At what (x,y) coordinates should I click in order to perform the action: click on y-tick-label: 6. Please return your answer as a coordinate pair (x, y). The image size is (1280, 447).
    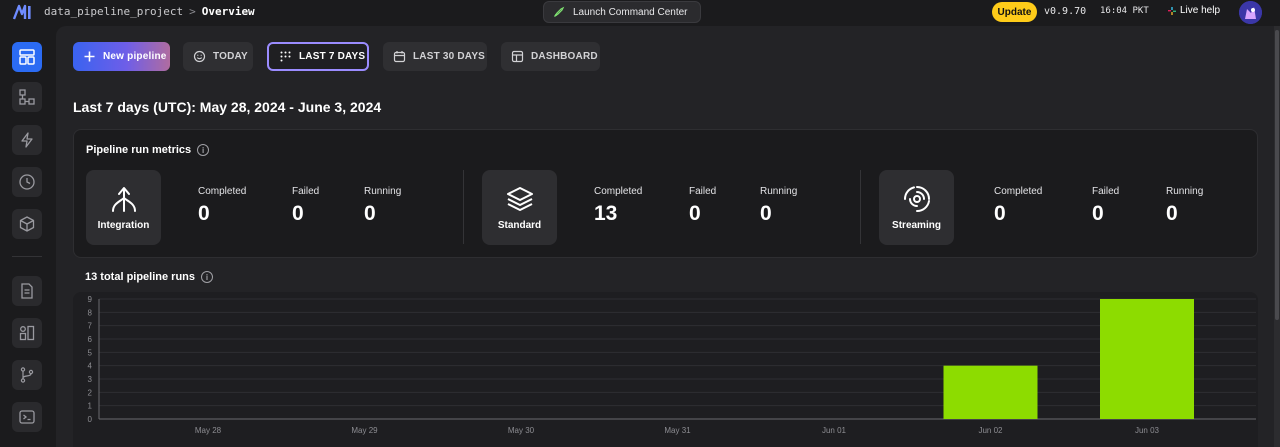
    Looking at the image, I should click on (90, 339).